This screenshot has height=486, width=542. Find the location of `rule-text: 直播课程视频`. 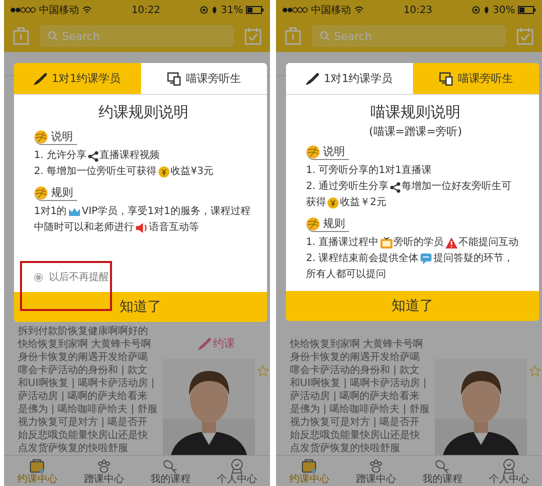

rule-text: 直播课程视频 is located at coordinates (130, 155).